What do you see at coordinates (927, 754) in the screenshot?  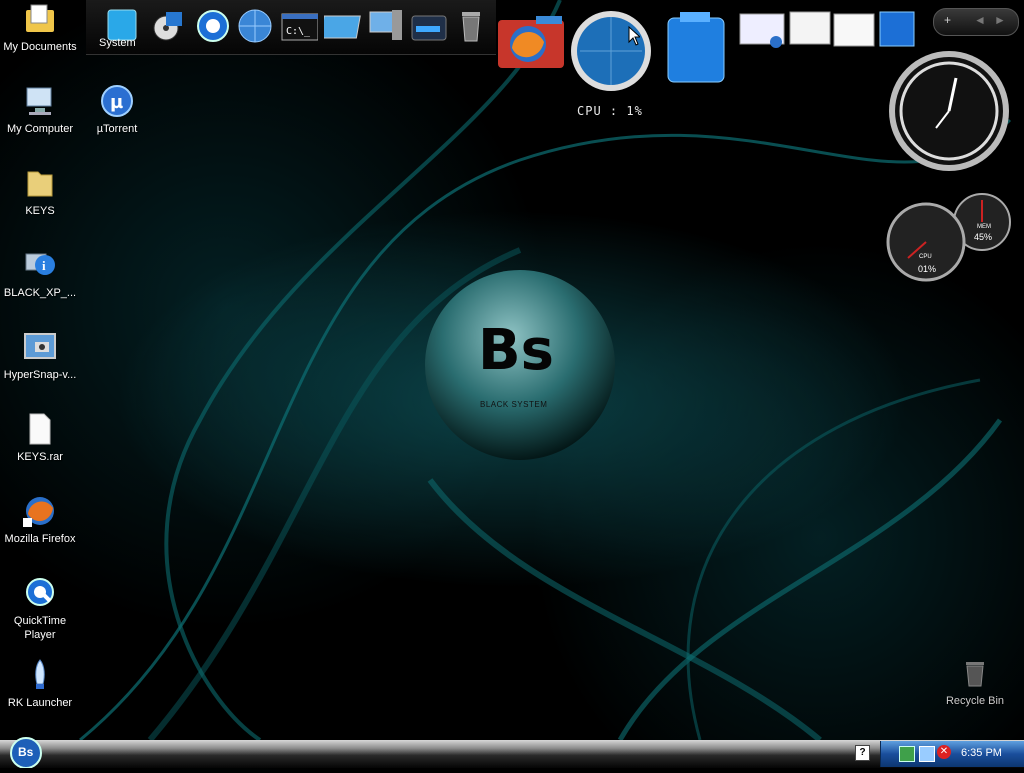 I see `display-icon` at bounding box center [927, 754].